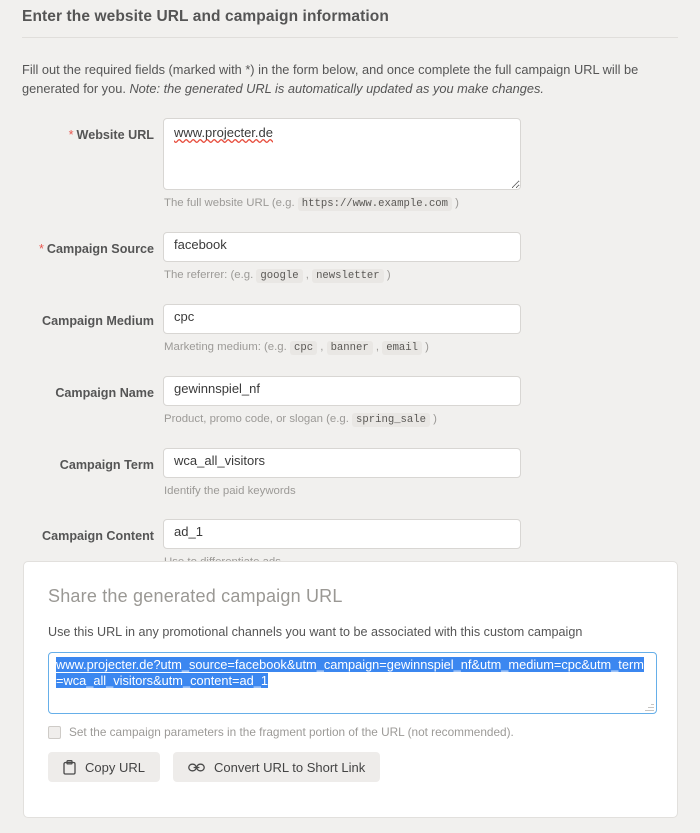 This screenshot has height=833, width=700. I want to click on help-prefix-campaign-source: The referrer: (e.g., so click(210, 275).